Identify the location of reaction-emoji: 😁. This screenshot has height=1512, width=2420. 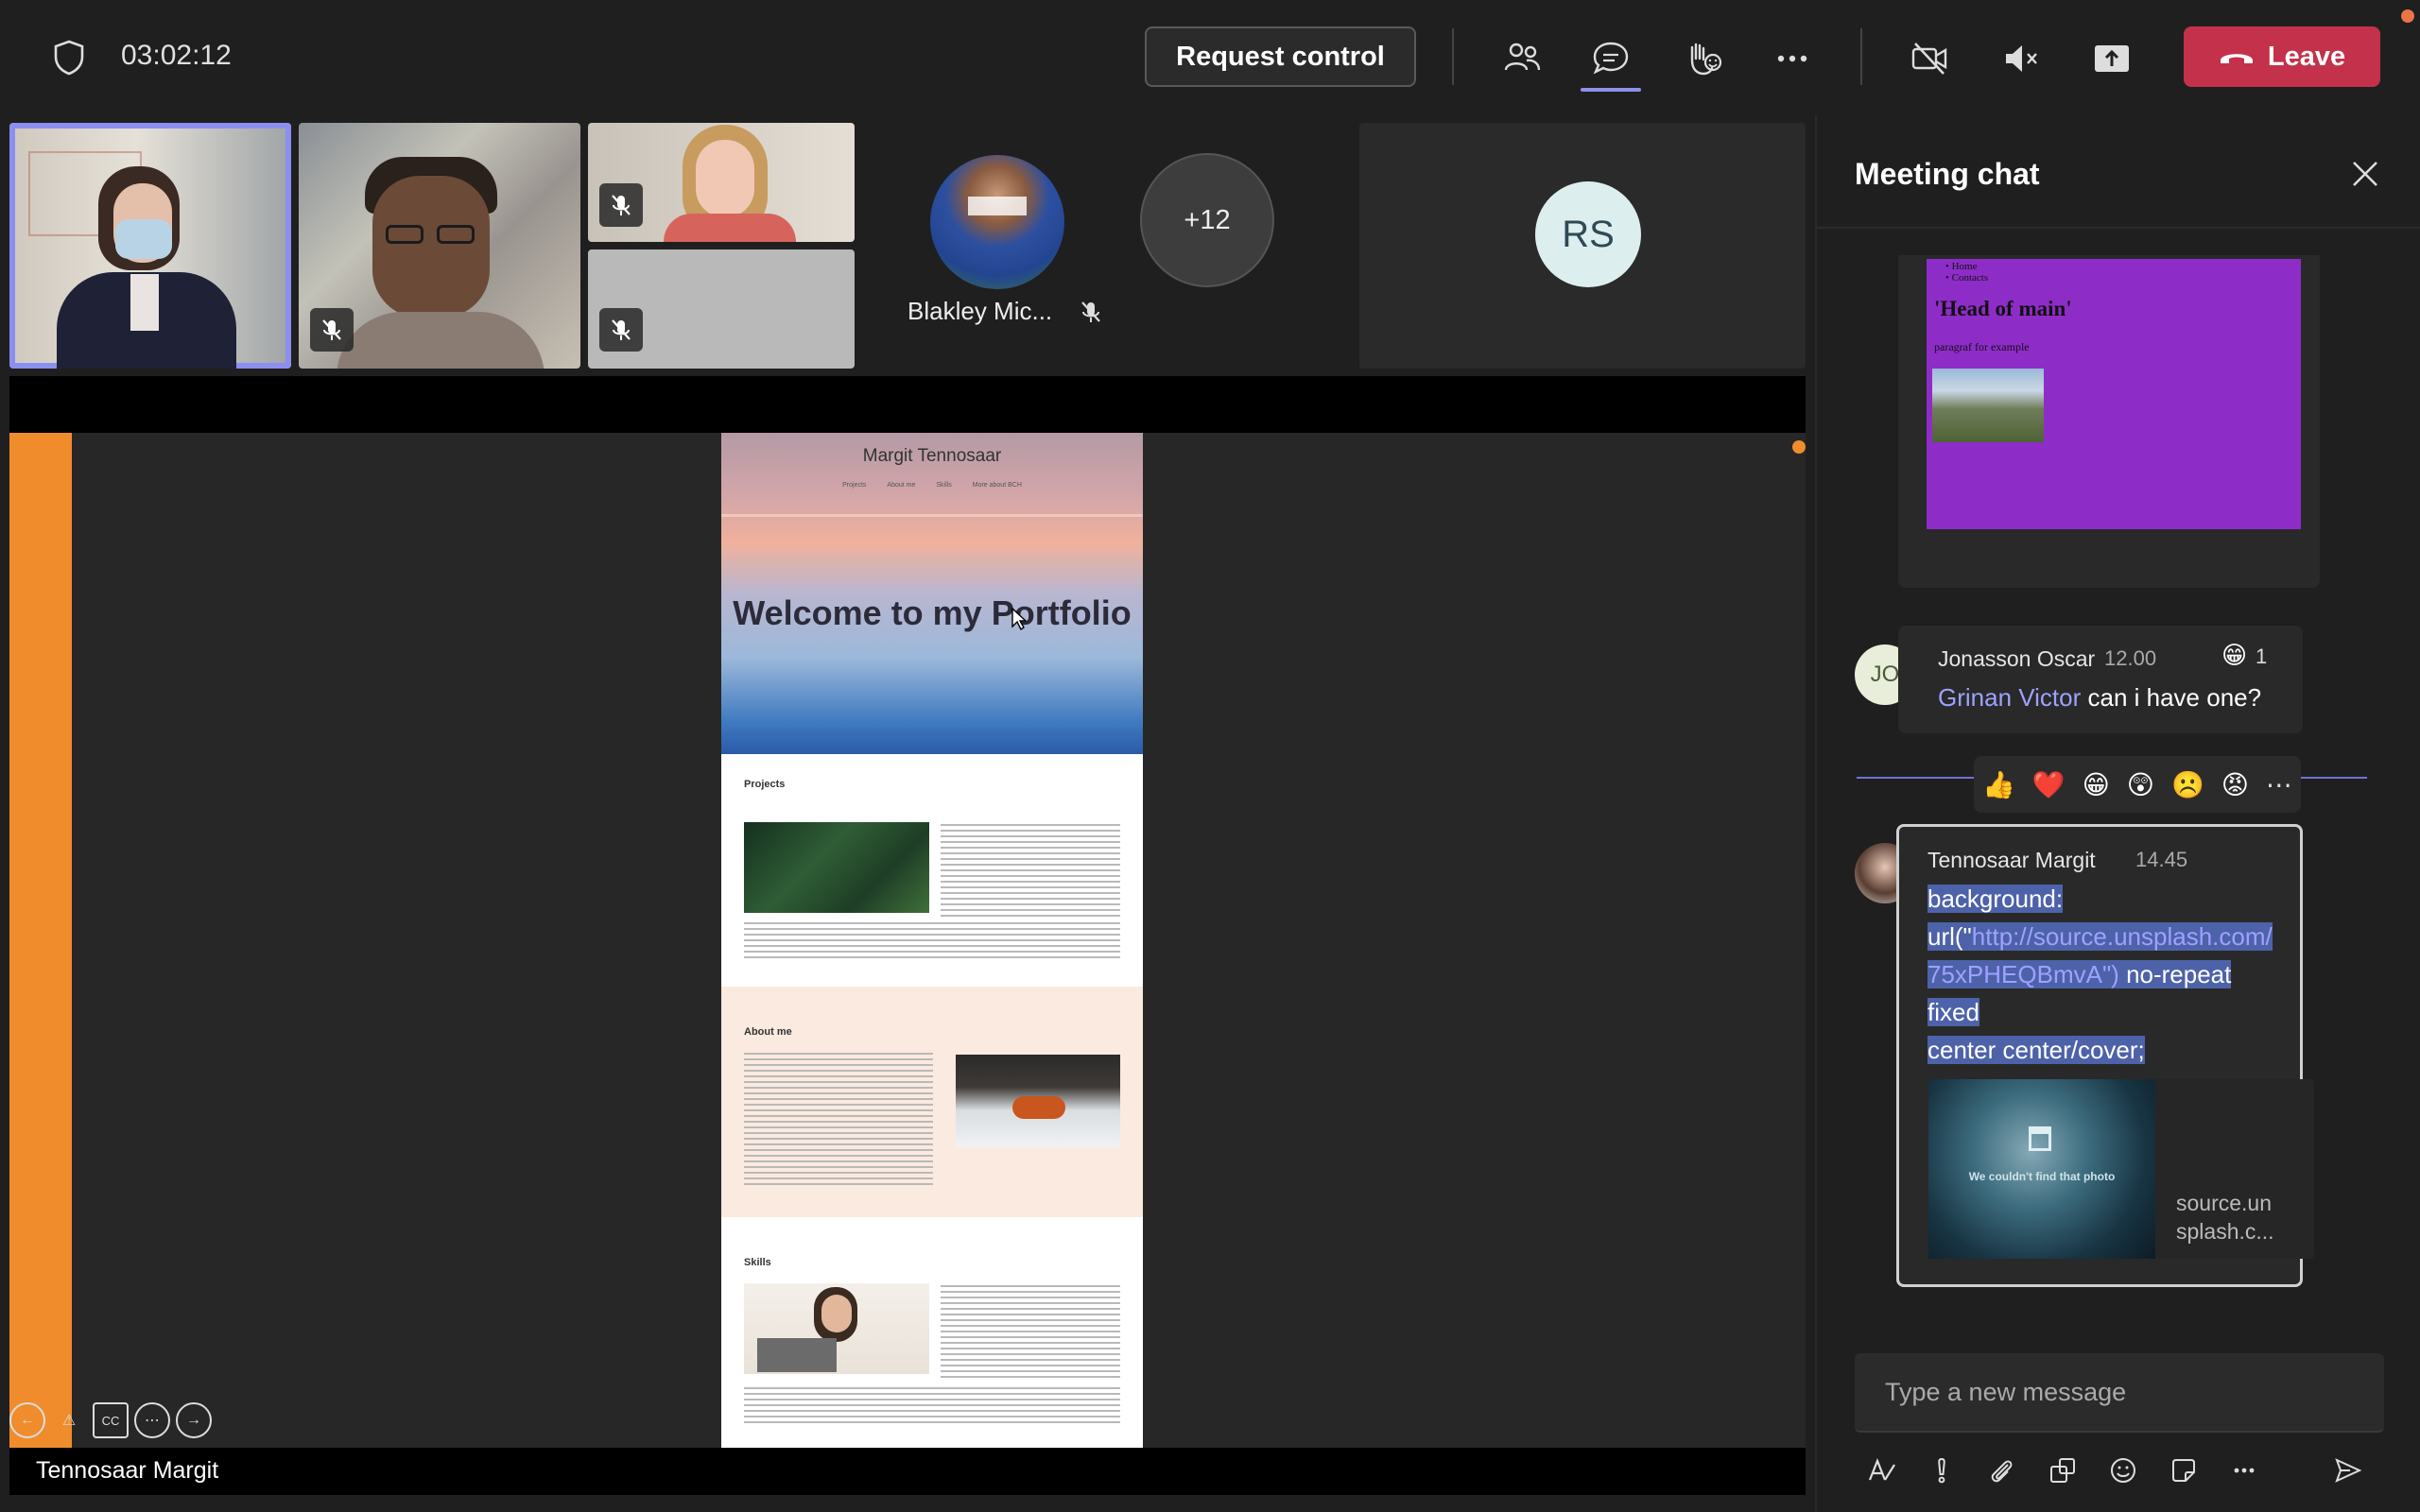
(2234, 655).